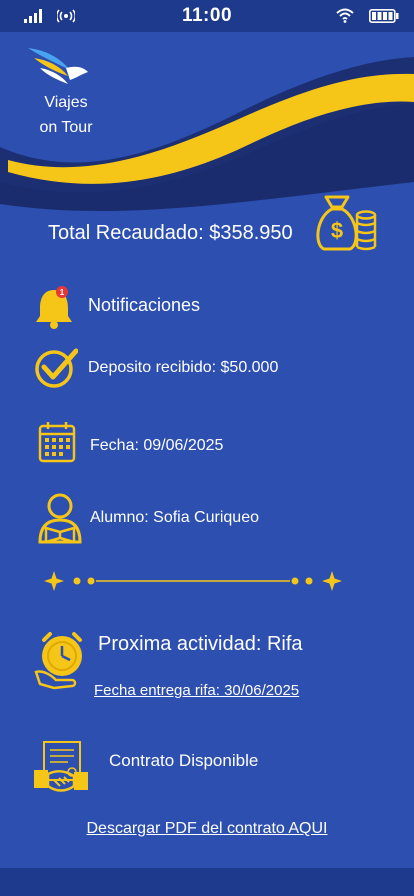 This screenshot has width=414, height=896. I want to click on sparkle-divider, so click(193, 581).